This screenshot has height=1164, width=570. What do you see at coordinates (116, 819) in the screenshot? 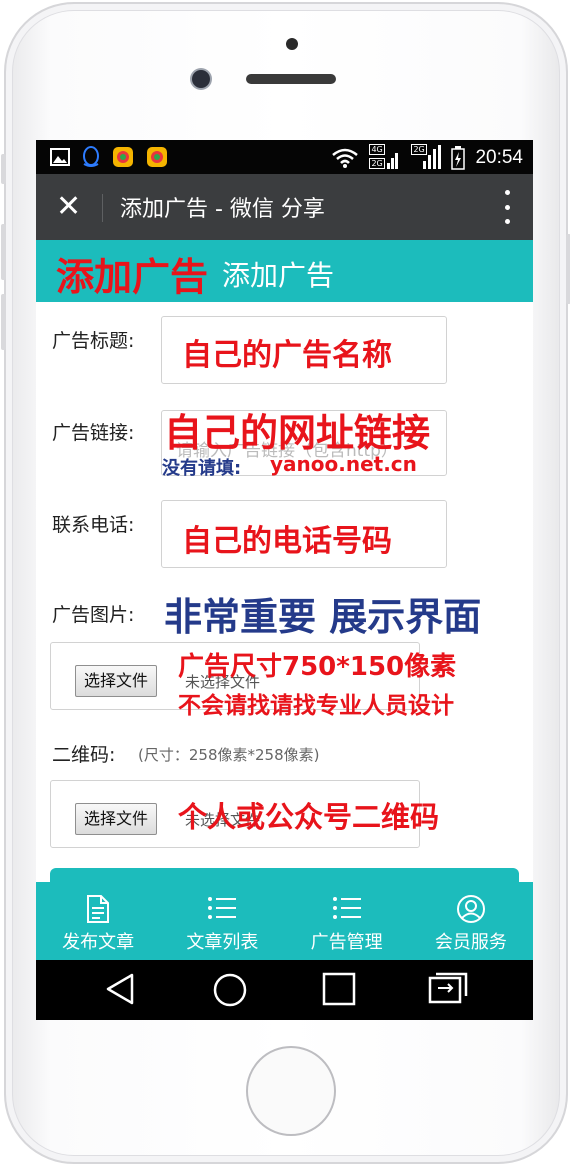
I see `qrcode-choose-file-button: 选择文件` at bounding box center [116, 819].